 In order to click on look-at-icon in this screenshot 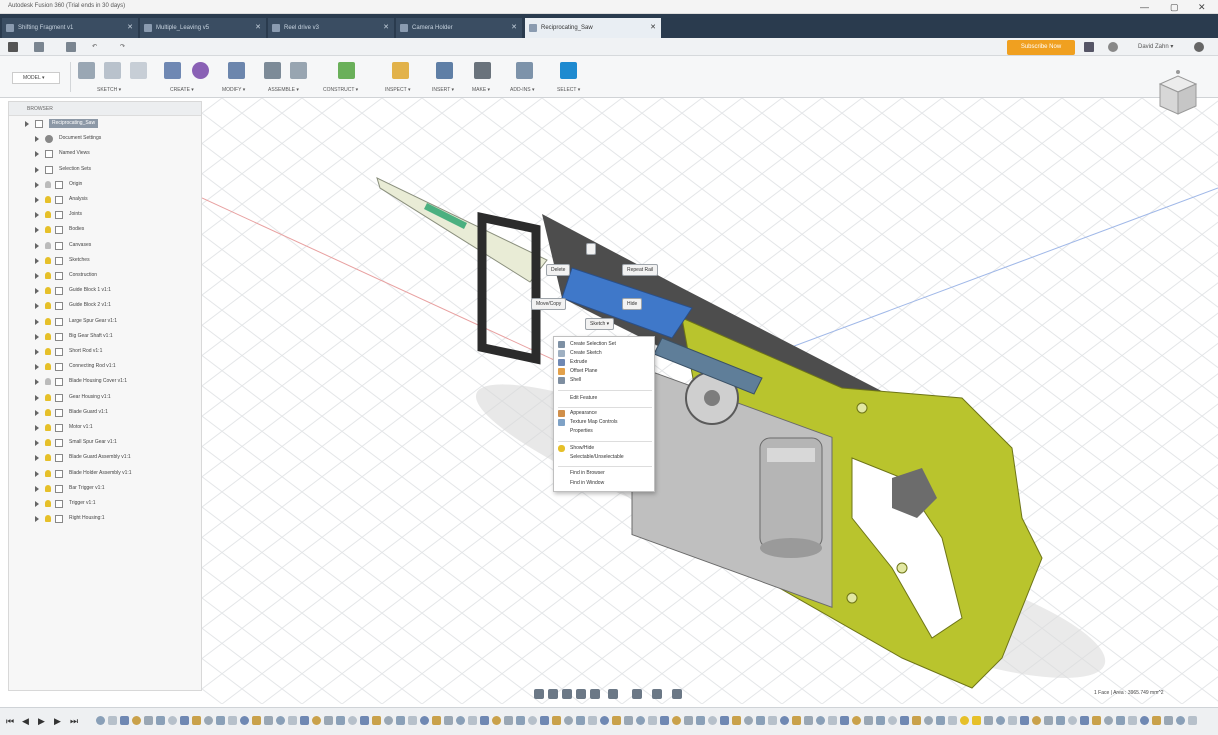, I will do `click(553, 694)`.